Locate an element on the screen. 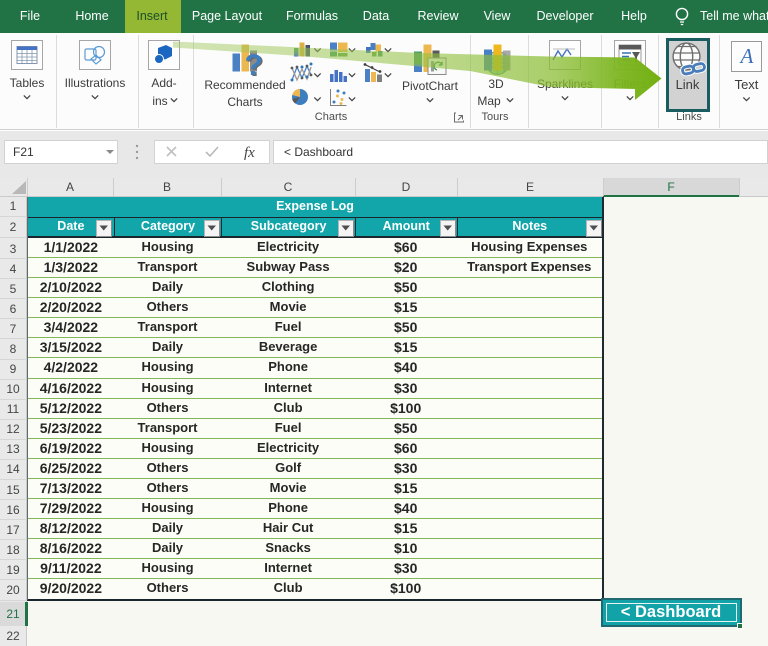  svg-text: fx is located at coordinates (249, 153).